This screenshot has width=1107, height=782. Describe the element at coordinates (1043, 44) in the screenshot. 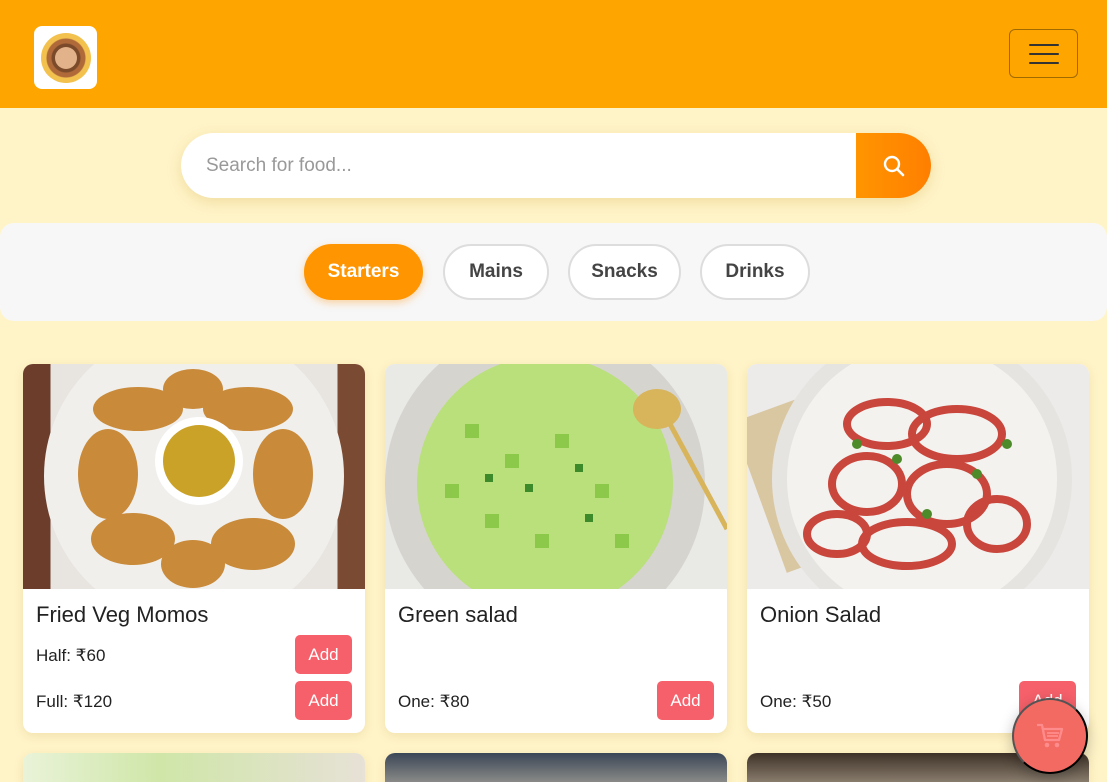

I see `hamburger-menu-icon` at that location.